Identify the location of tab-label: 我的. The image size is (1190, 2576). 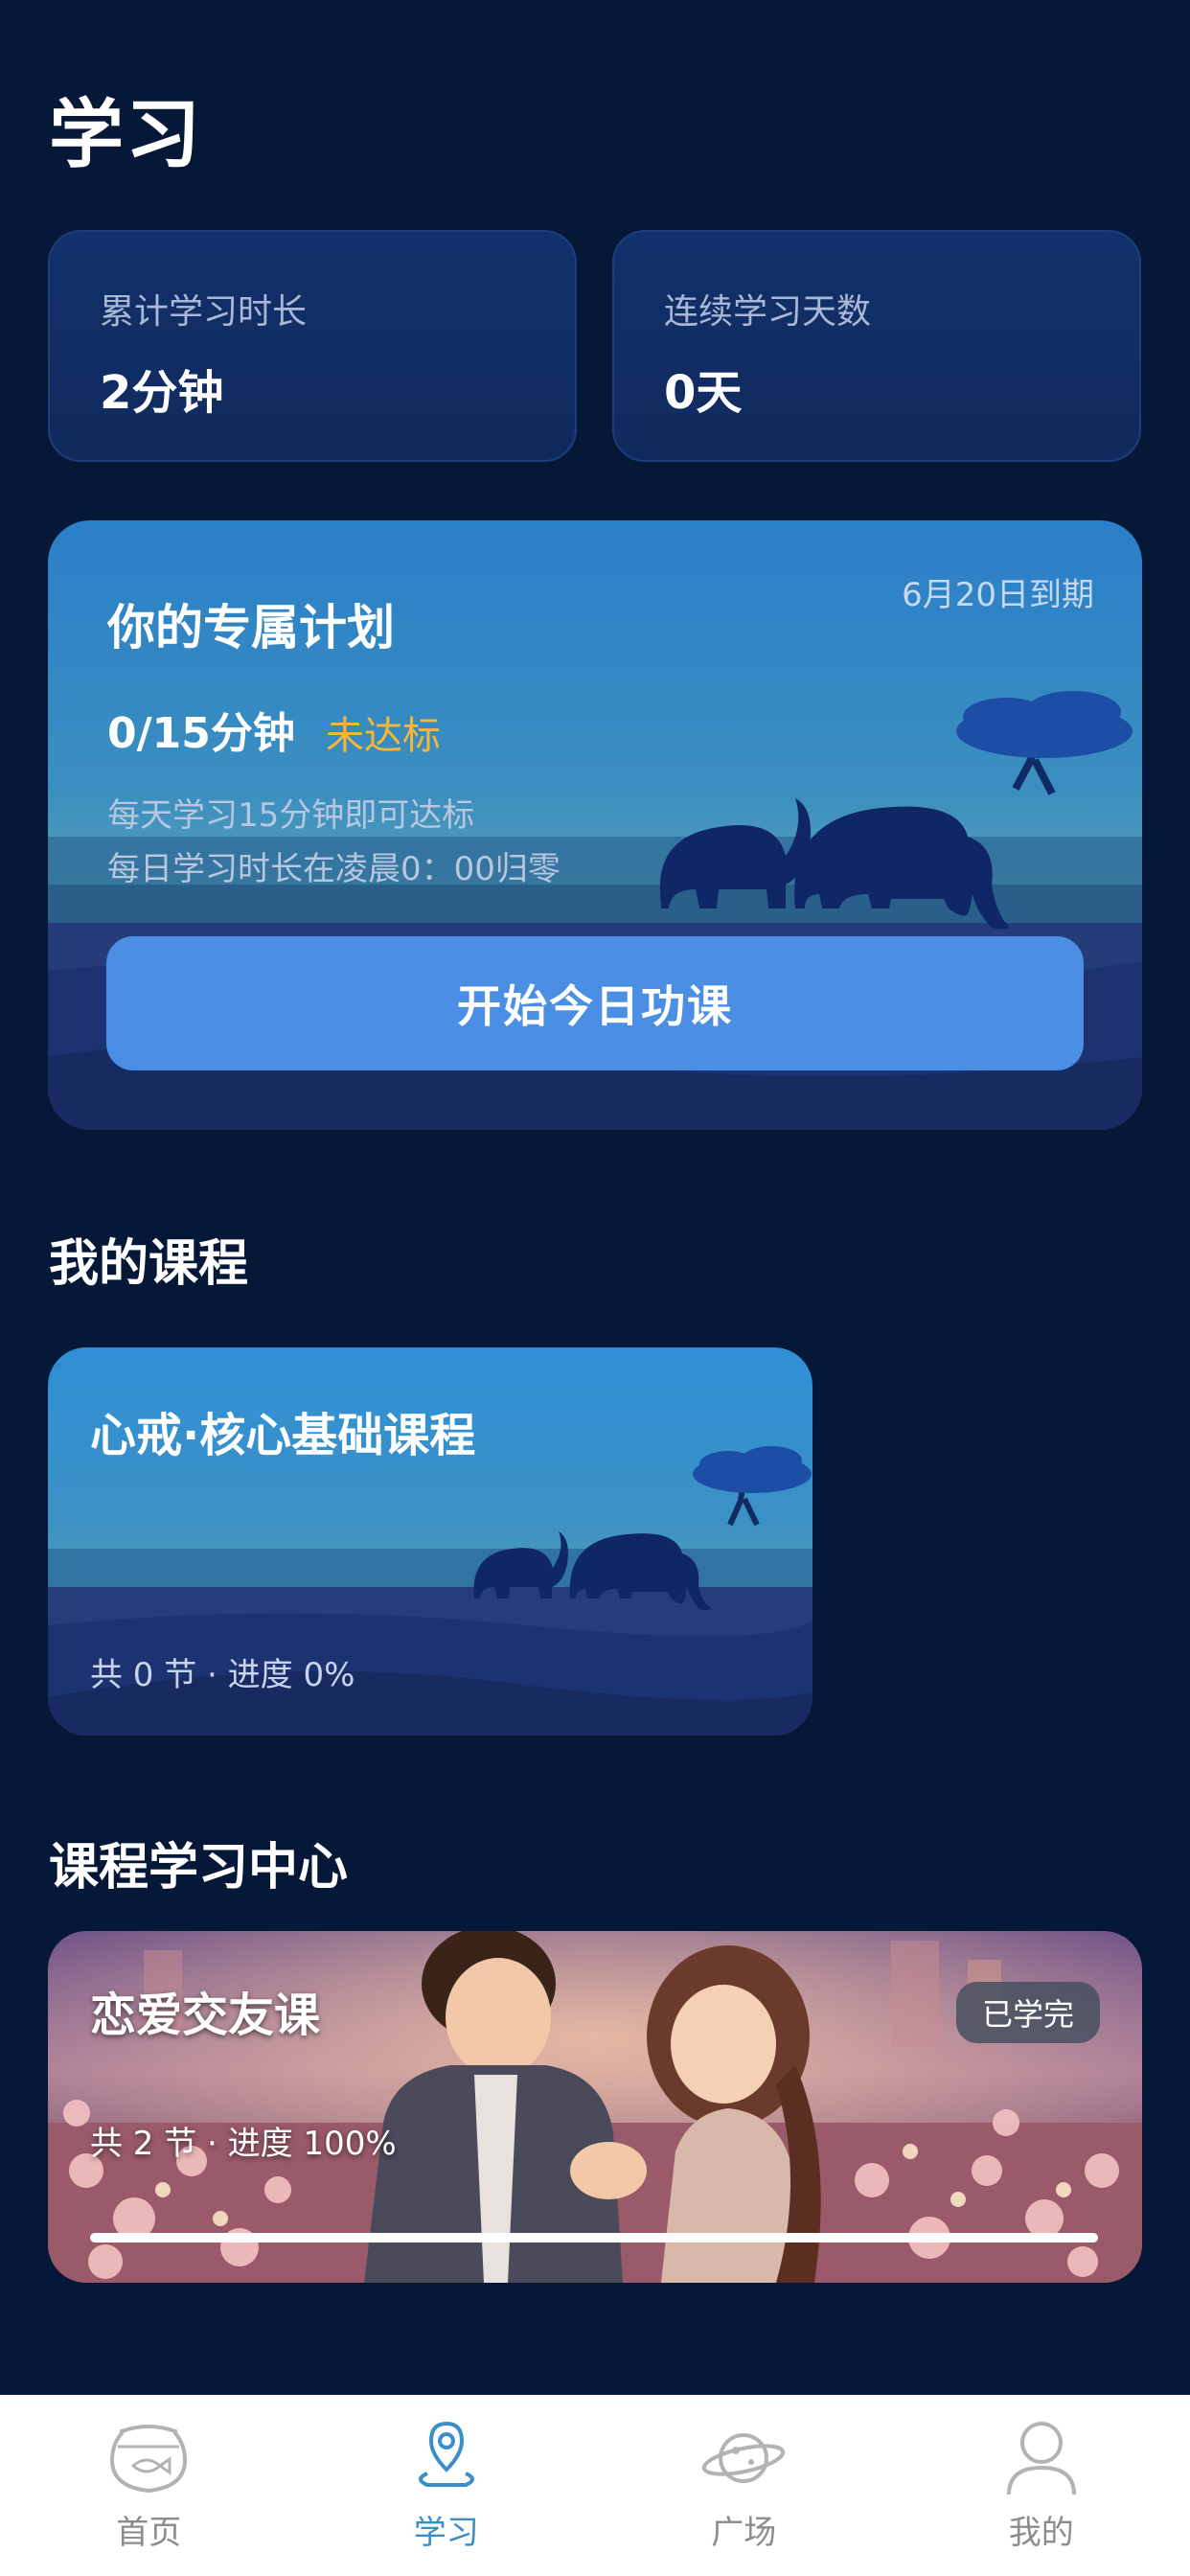
(1041, 2533).